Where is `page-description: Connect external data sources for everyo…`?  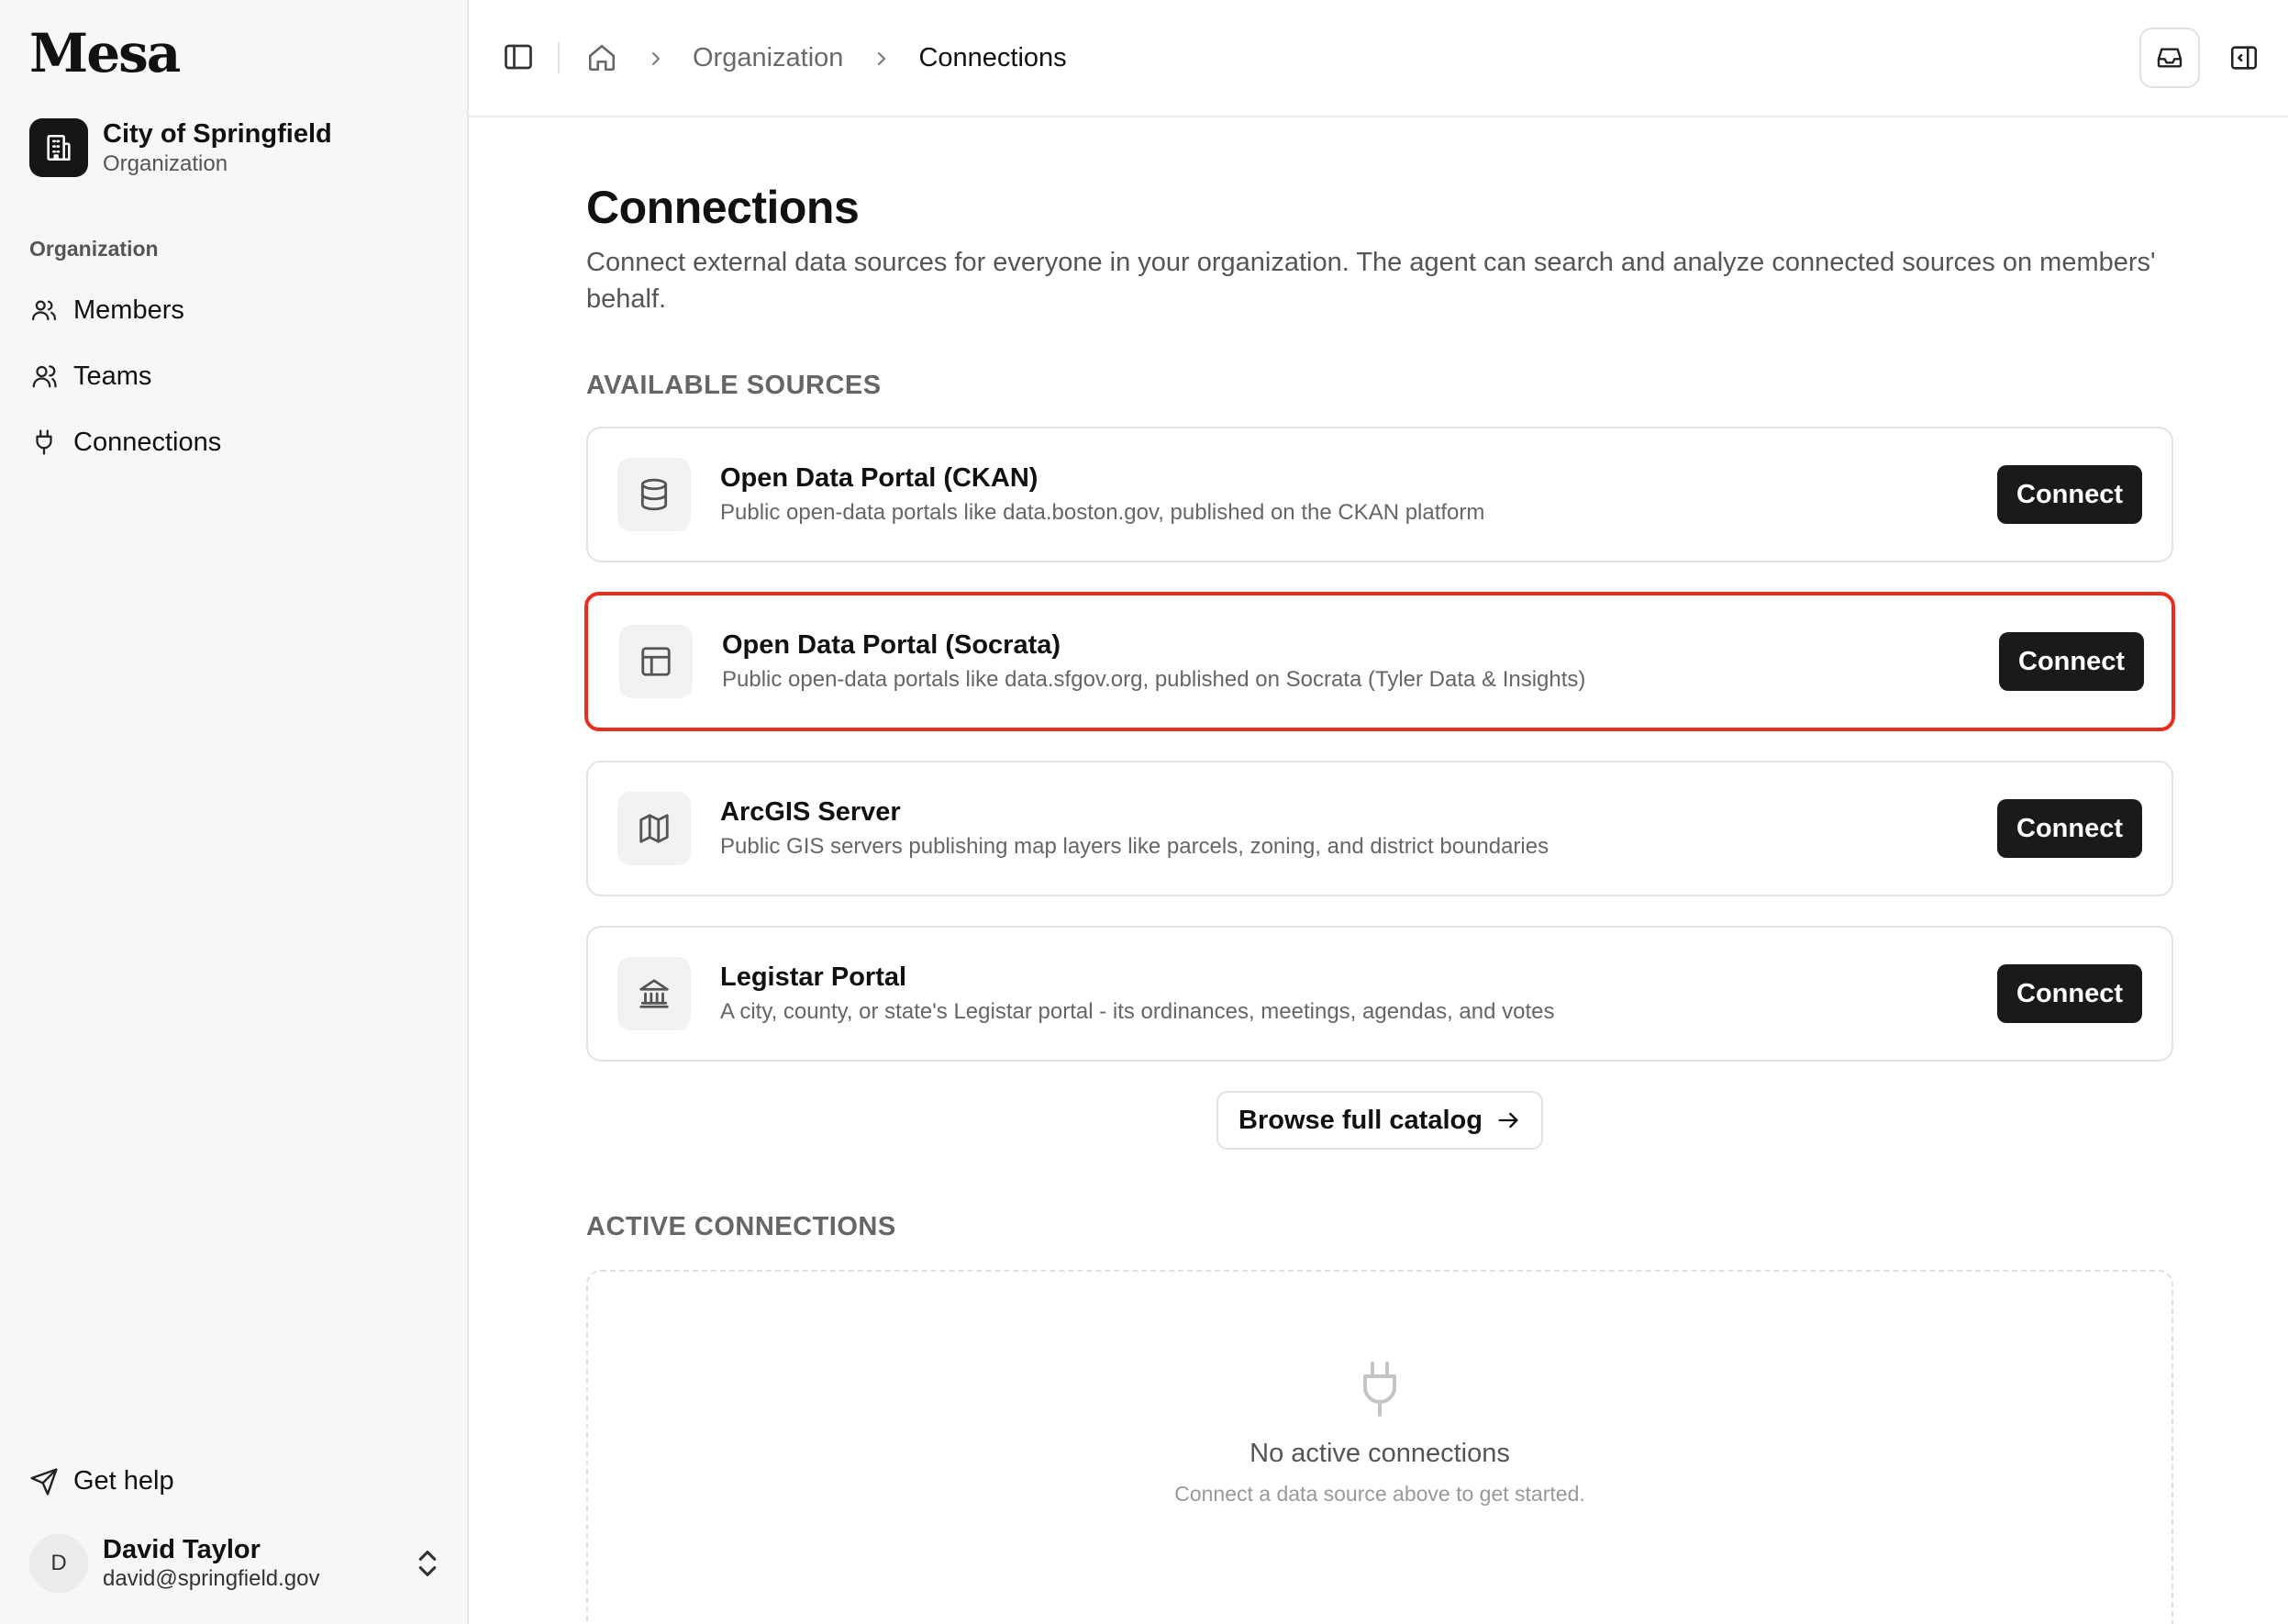
page-description: Connect external data sources for everyo… is located at coordinates (1371, 281).